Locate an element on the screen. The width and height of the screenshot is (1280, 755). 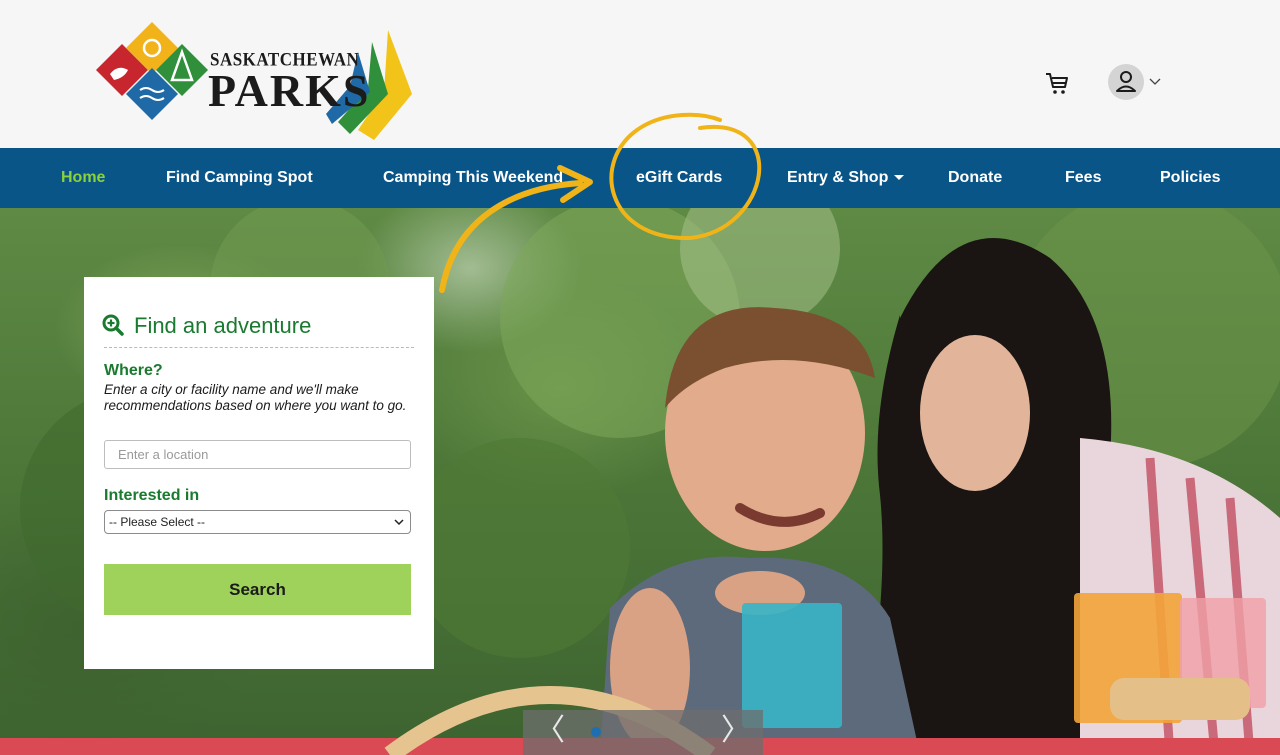
cart-icon is located at coordinates (1057, 83).